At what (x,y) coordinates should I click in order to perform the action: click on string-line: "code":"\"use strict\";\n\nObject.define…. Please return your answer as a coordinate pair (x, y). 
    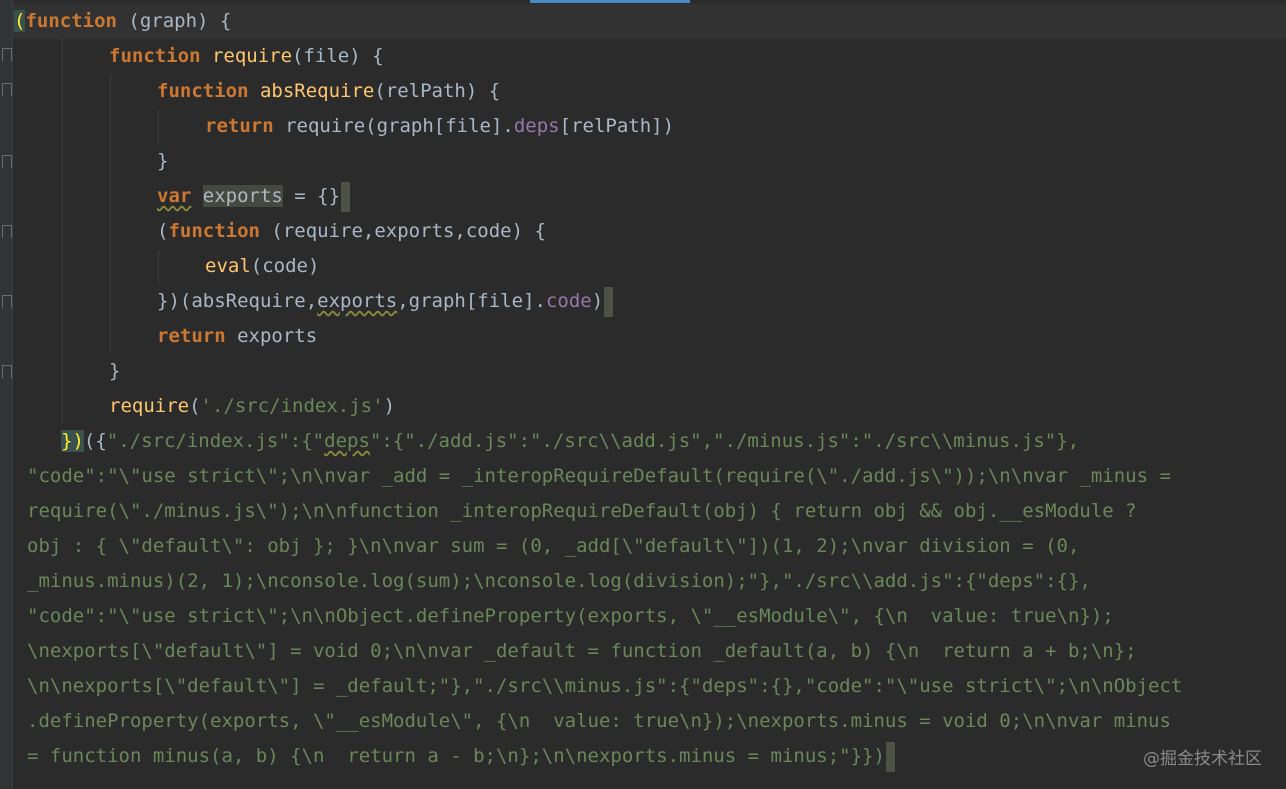
    Looking at the image, I should click on (570, 616).